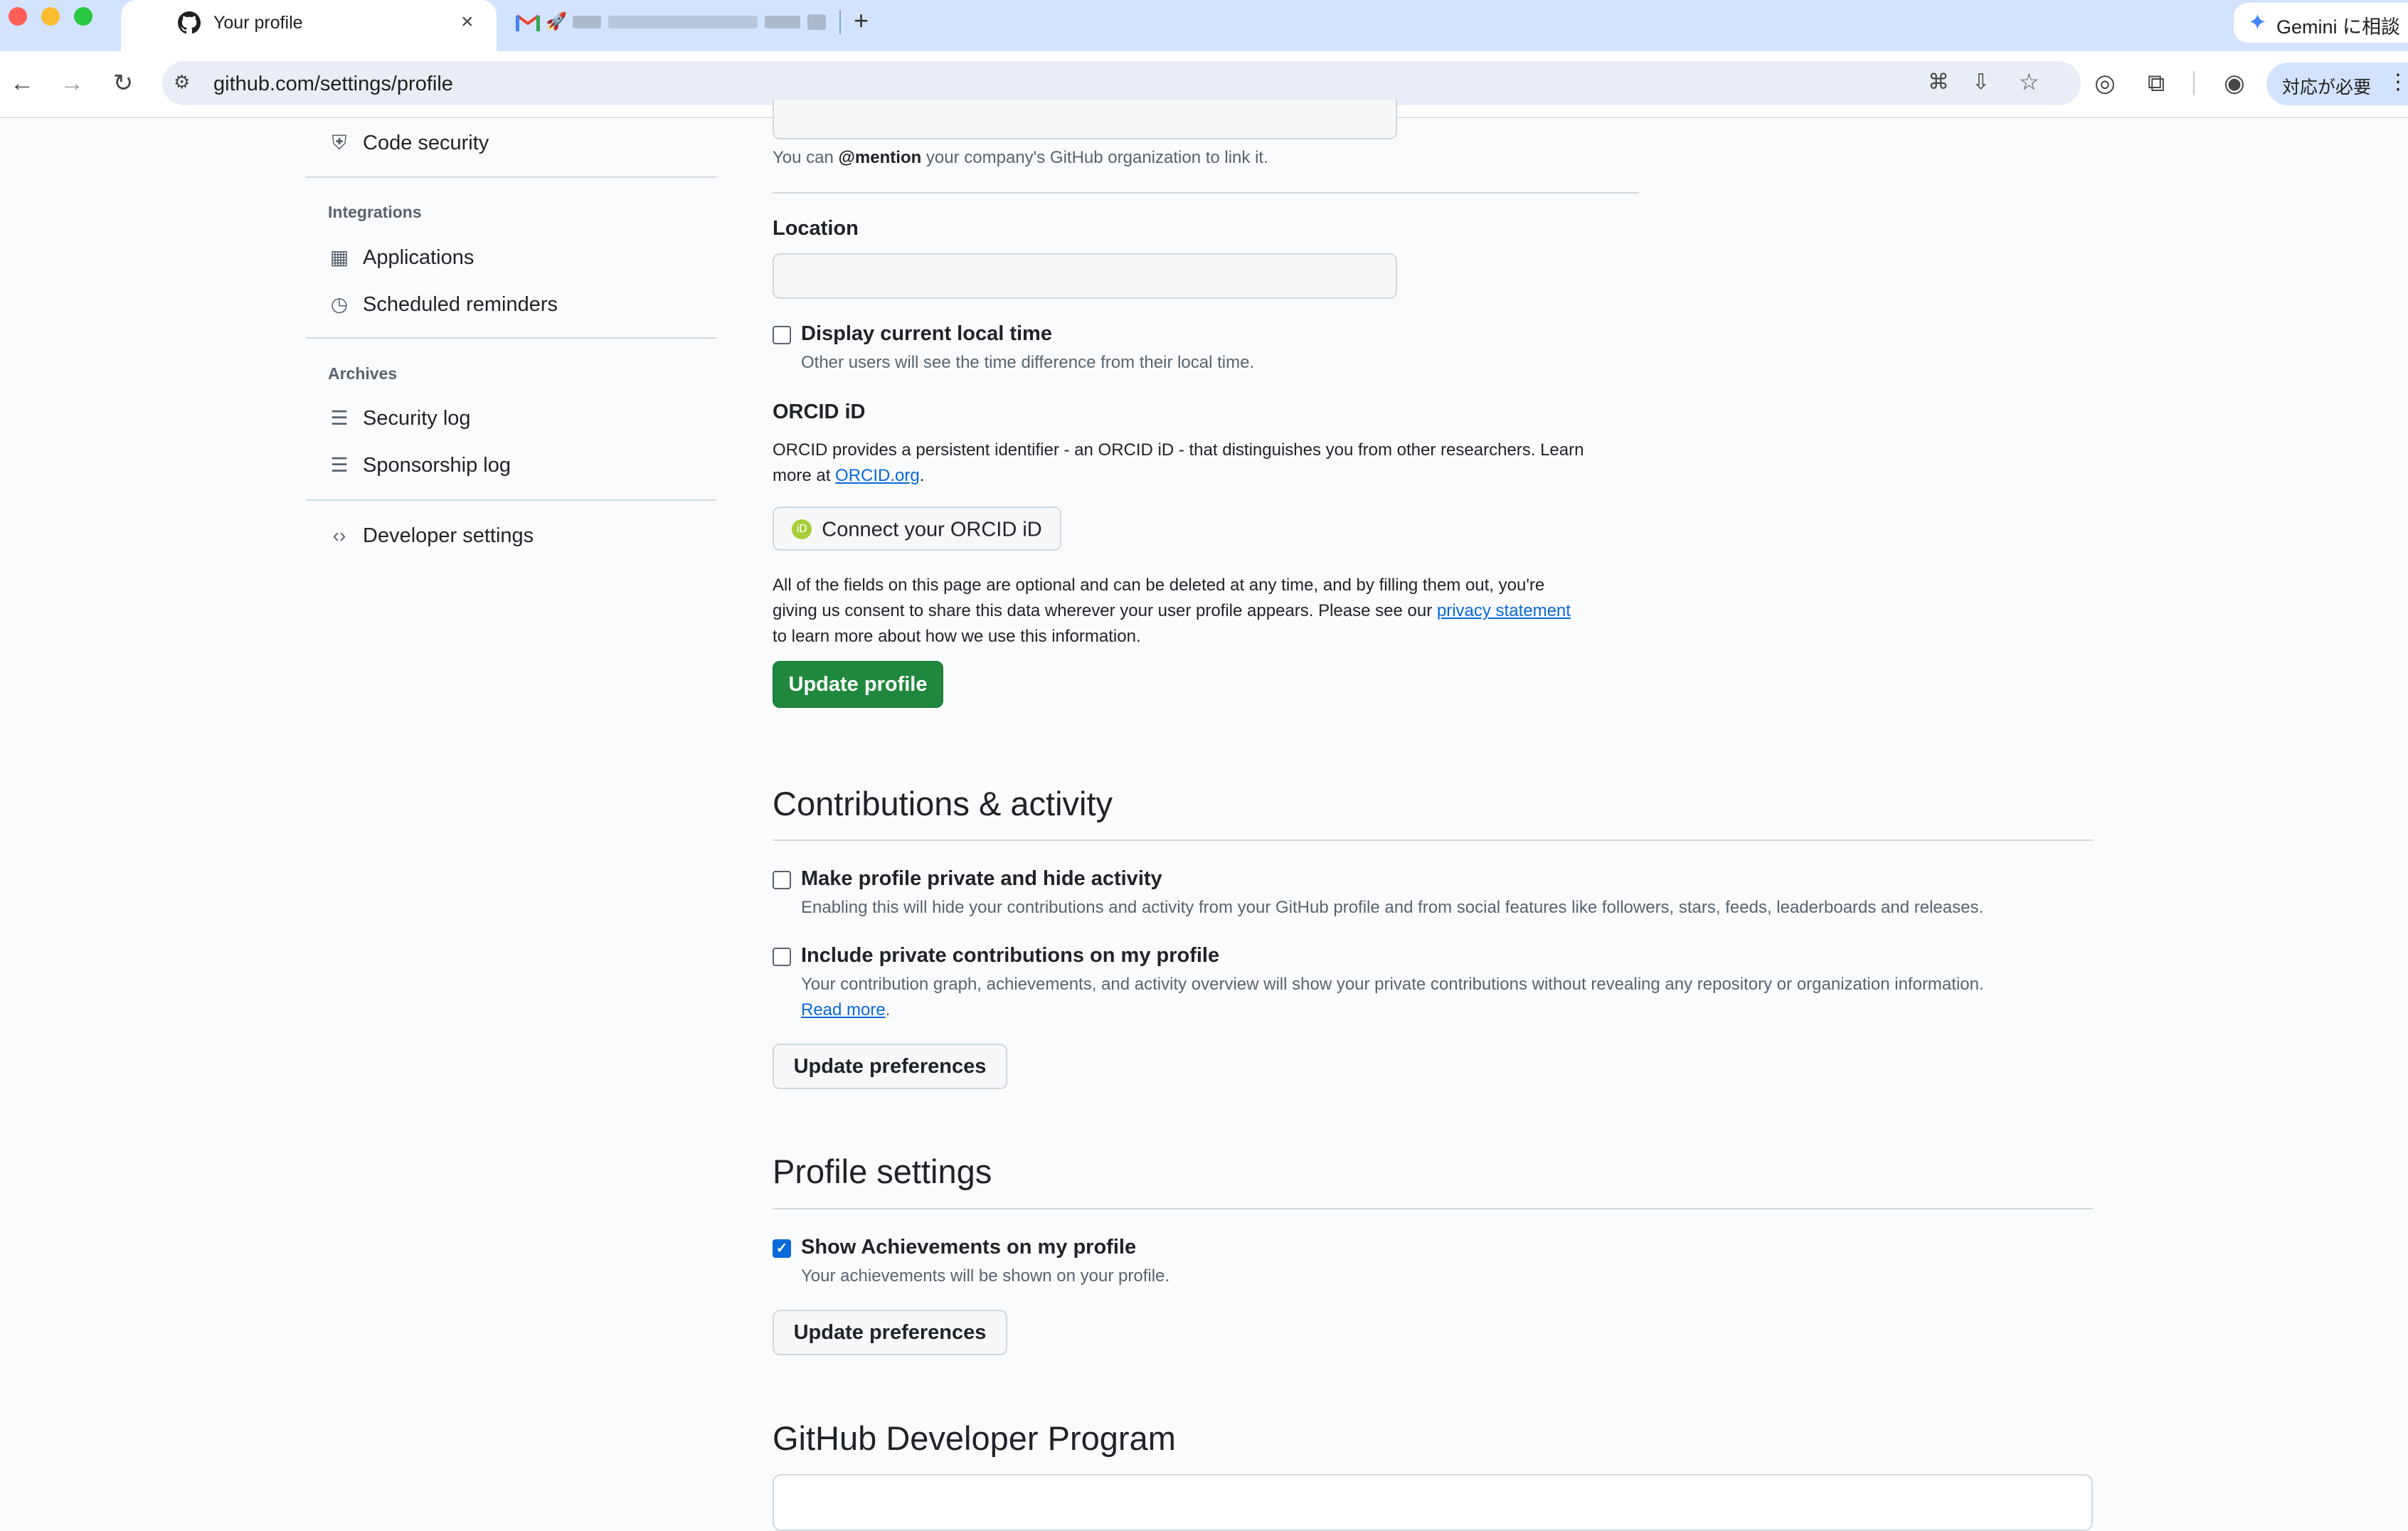 The image size is (2408, 1531). I want to click on shield-icon: ⛨, so click(339, 143).